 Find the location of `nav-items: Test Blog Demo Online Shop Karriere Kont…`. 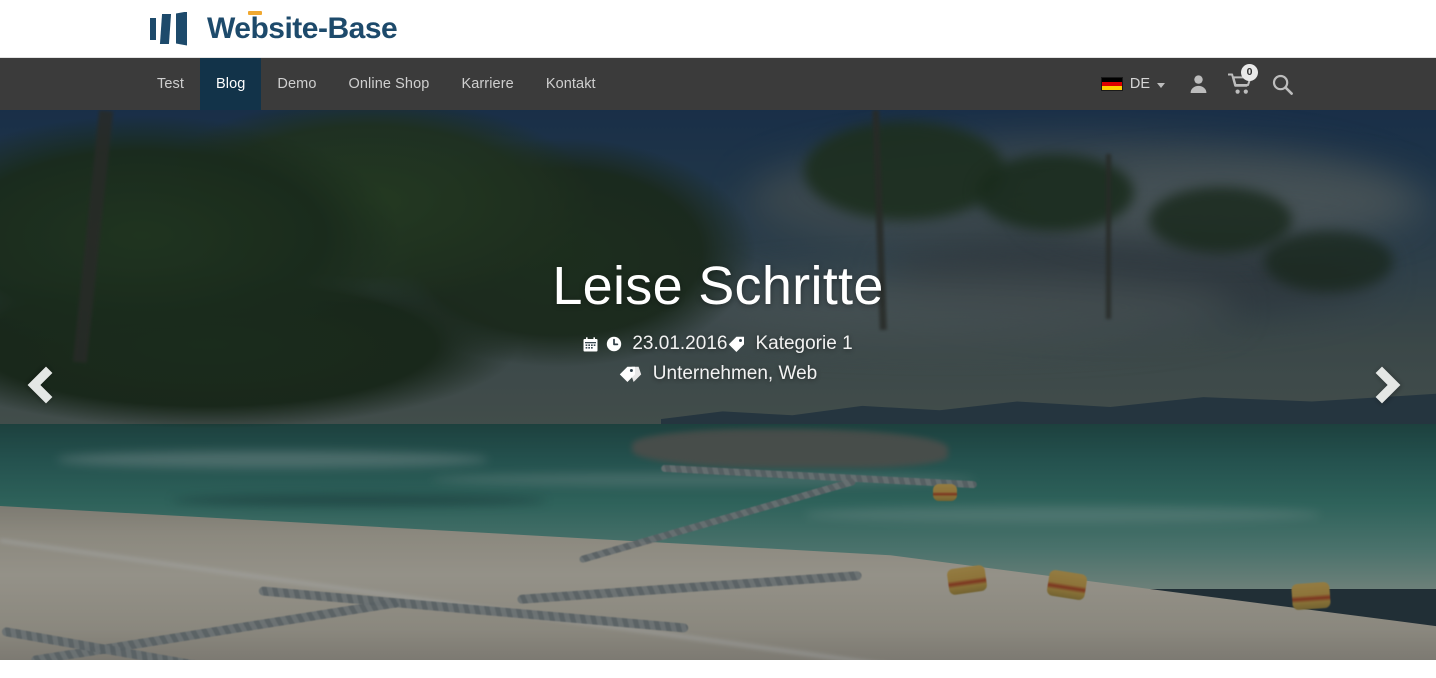

nav-items: Test Blog Demo Online Shop Karriere Kont… is located at coordinates (376, 84).